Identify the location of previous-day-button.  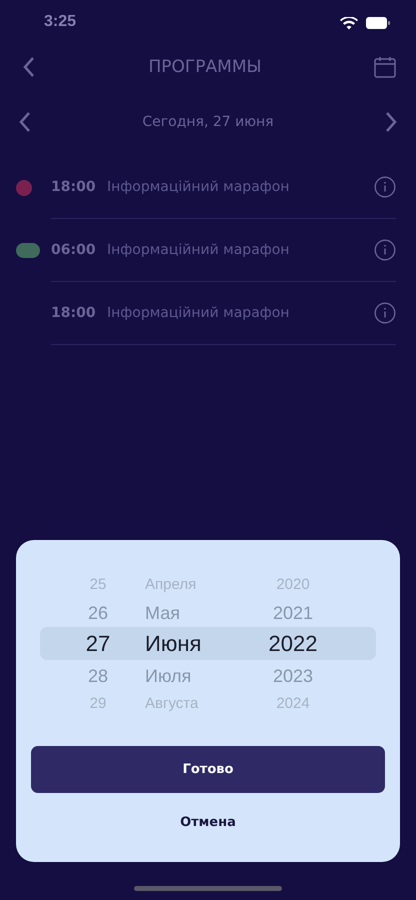
(25, 122).